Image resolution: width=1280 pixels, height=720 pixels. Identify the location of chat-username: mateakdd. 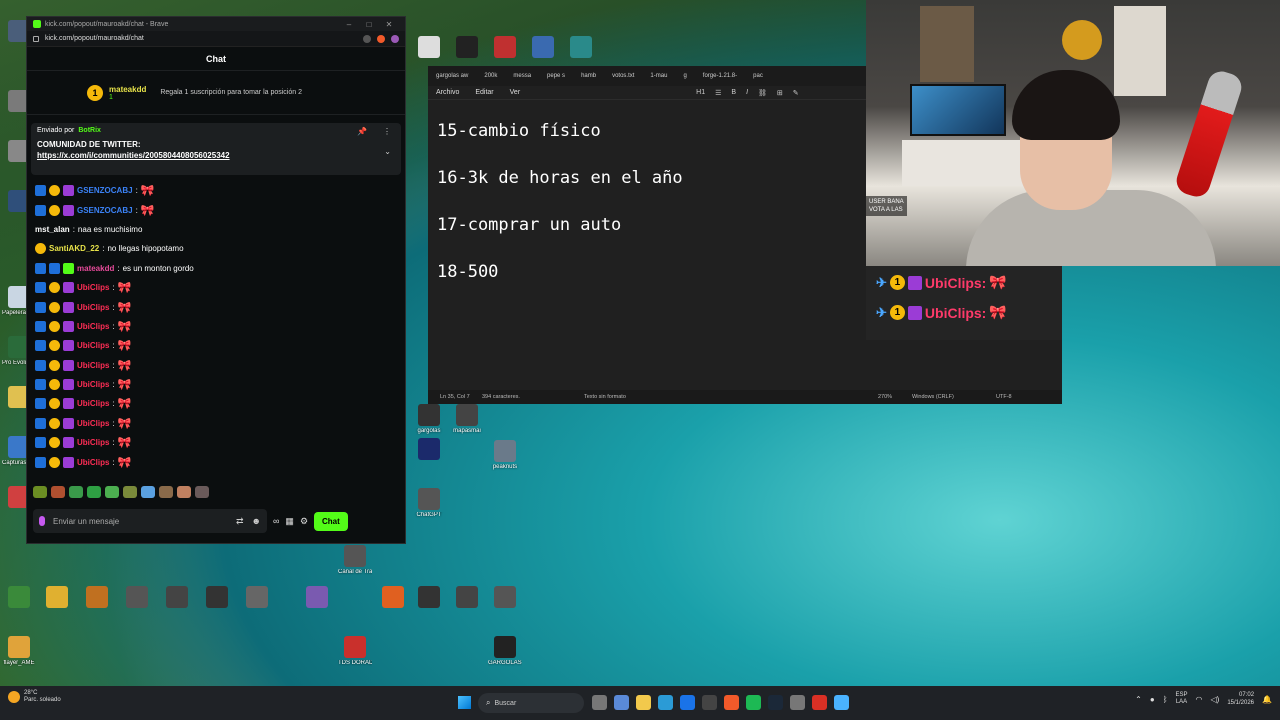
(95, 268).